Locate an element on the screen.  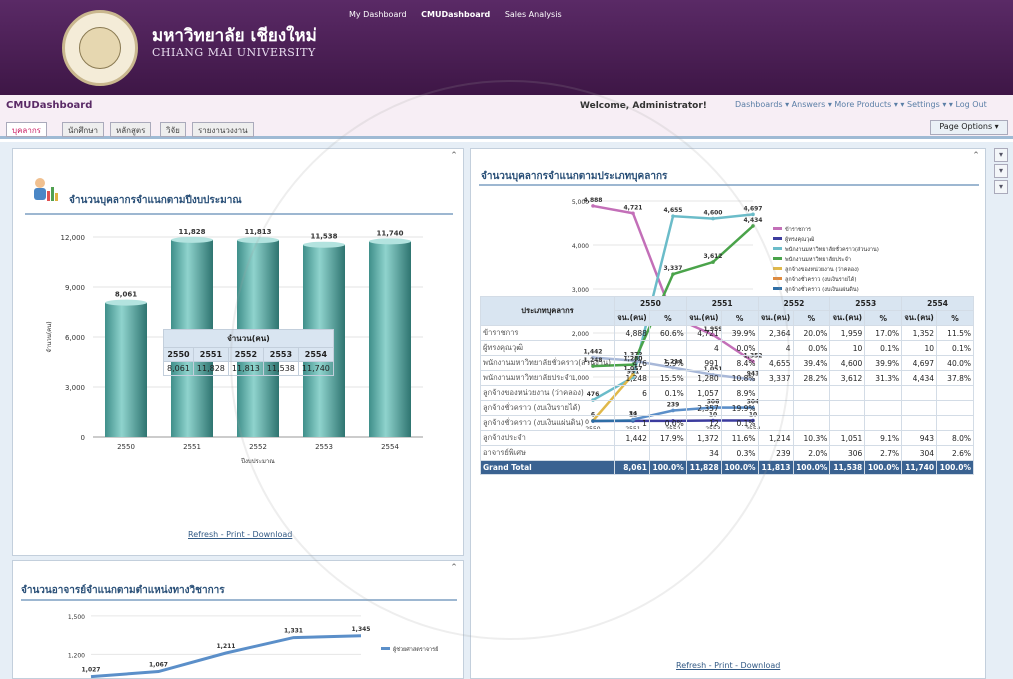
point-data-label: 3,337 is located at coordinates (673, 268).